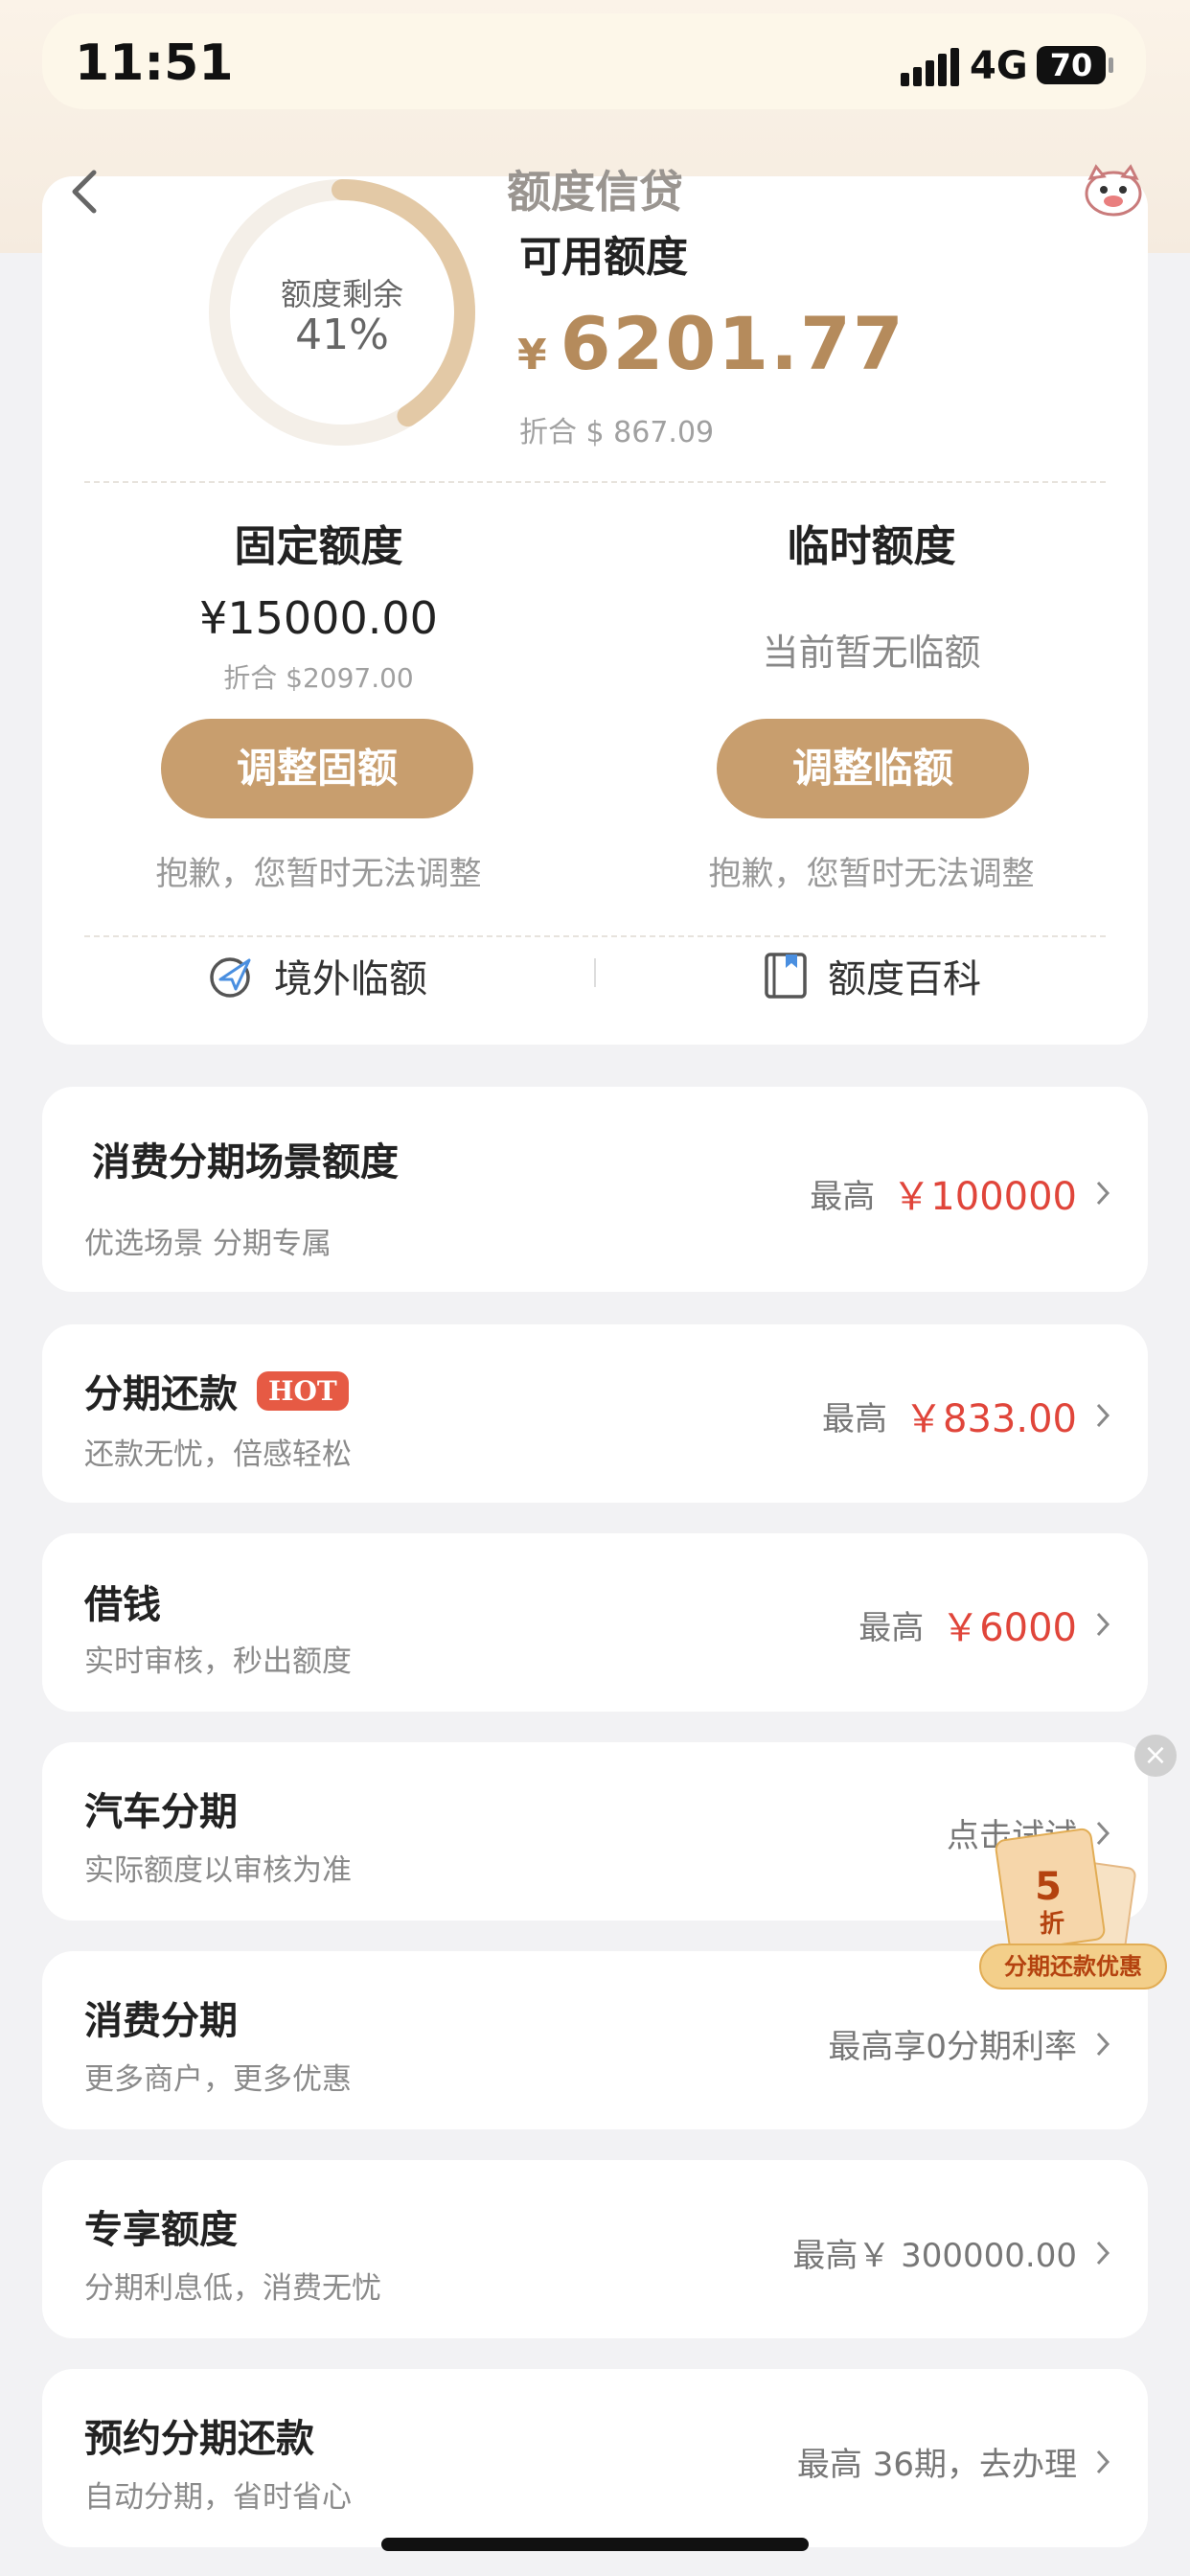 The width and height of the screenshot is (1190, 2576). What do you see at coordinates (319, 546) in the screenshot?
I see `fixed-title: 固定额度` at bounding box center [319, 546].